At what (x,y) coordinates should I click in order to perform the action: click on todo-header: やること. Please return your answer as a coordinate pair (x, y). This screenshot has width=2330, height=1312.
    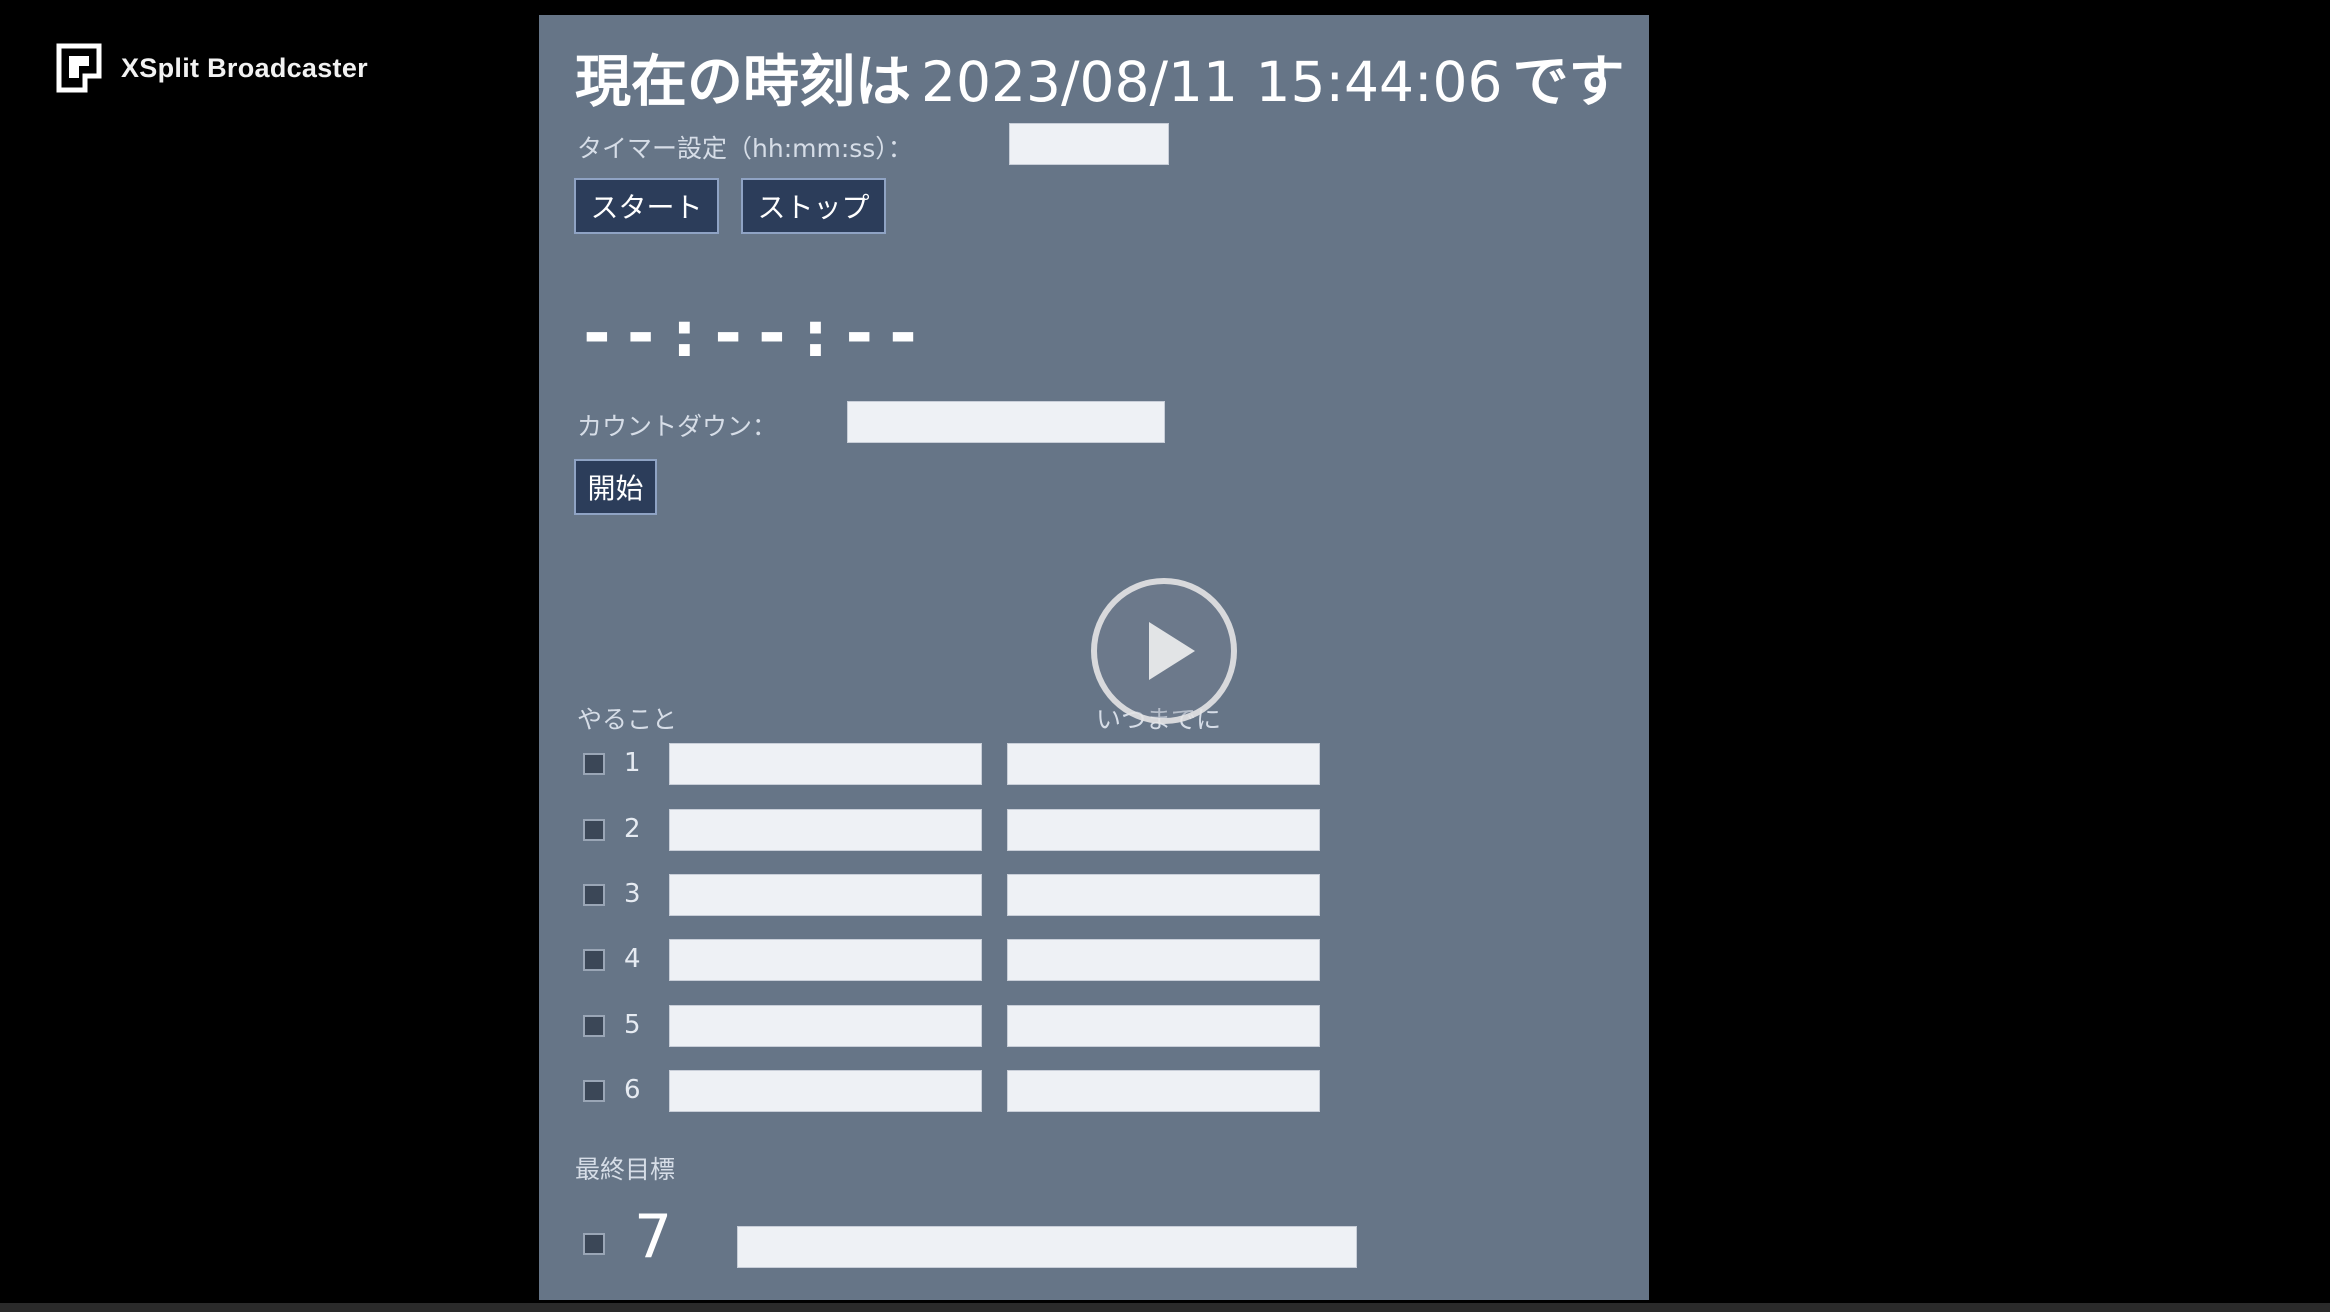
    Looking at the image, I should click on (627, 719).